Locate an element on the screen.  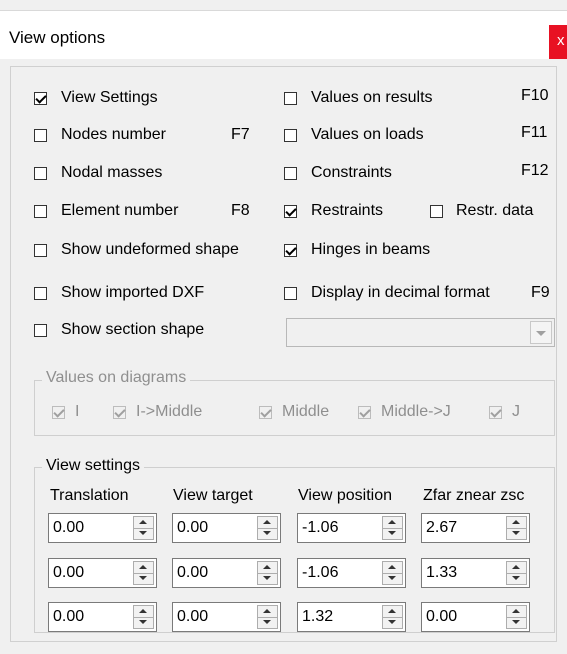
translation-z-spinbox: 0.00 is located at coordinates (102, 617).